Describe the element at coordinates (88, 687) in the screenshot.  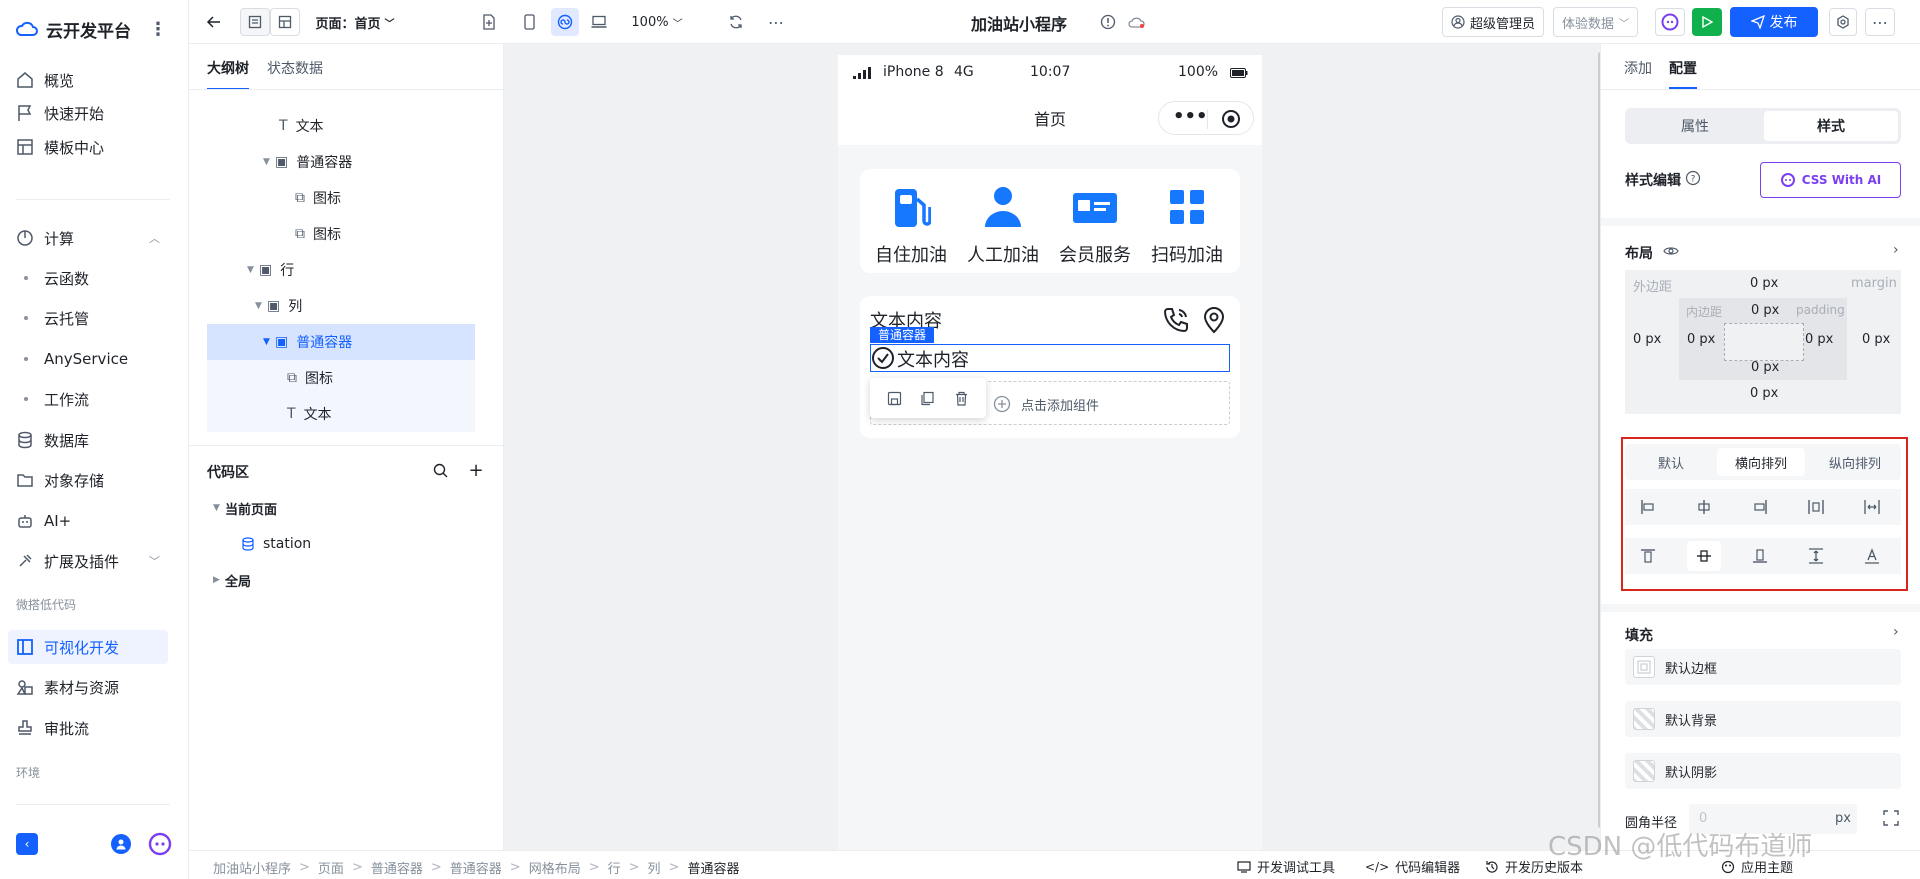
I see `nav-item-assets: 素材与资源` at that location.